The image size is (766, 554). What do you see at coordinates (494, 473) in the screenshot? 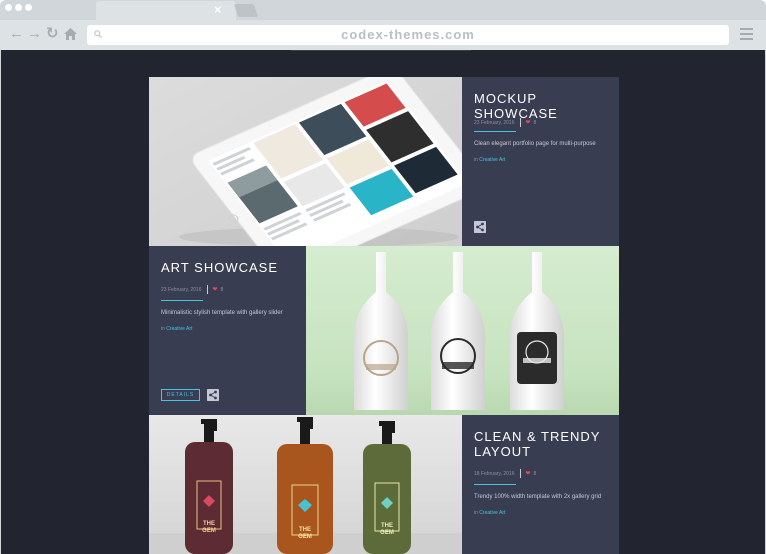
I see `portfolio-date: 18 February, 2016` at bounding box center [494, 473].